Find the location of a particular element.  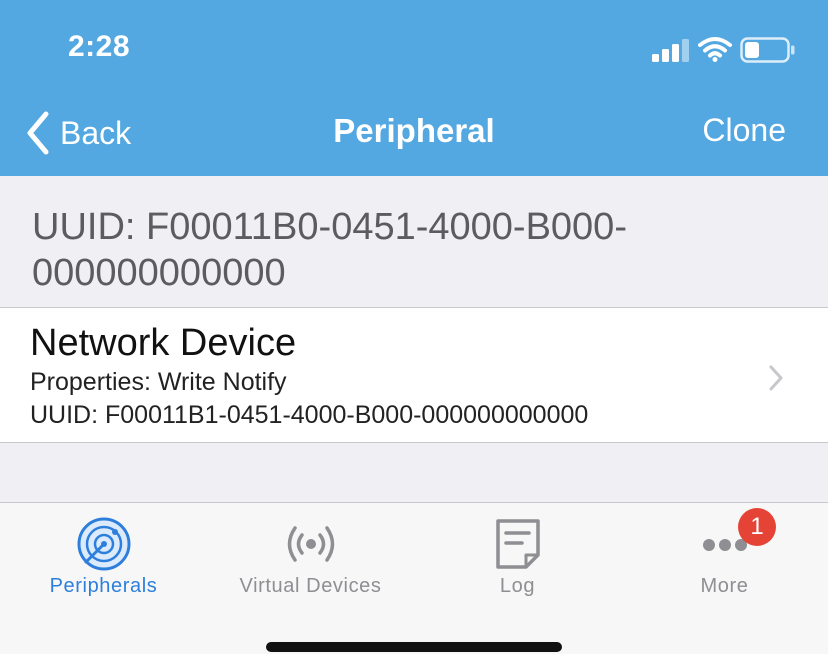

cellular-signal-icon is located at coordinates (670, 50).